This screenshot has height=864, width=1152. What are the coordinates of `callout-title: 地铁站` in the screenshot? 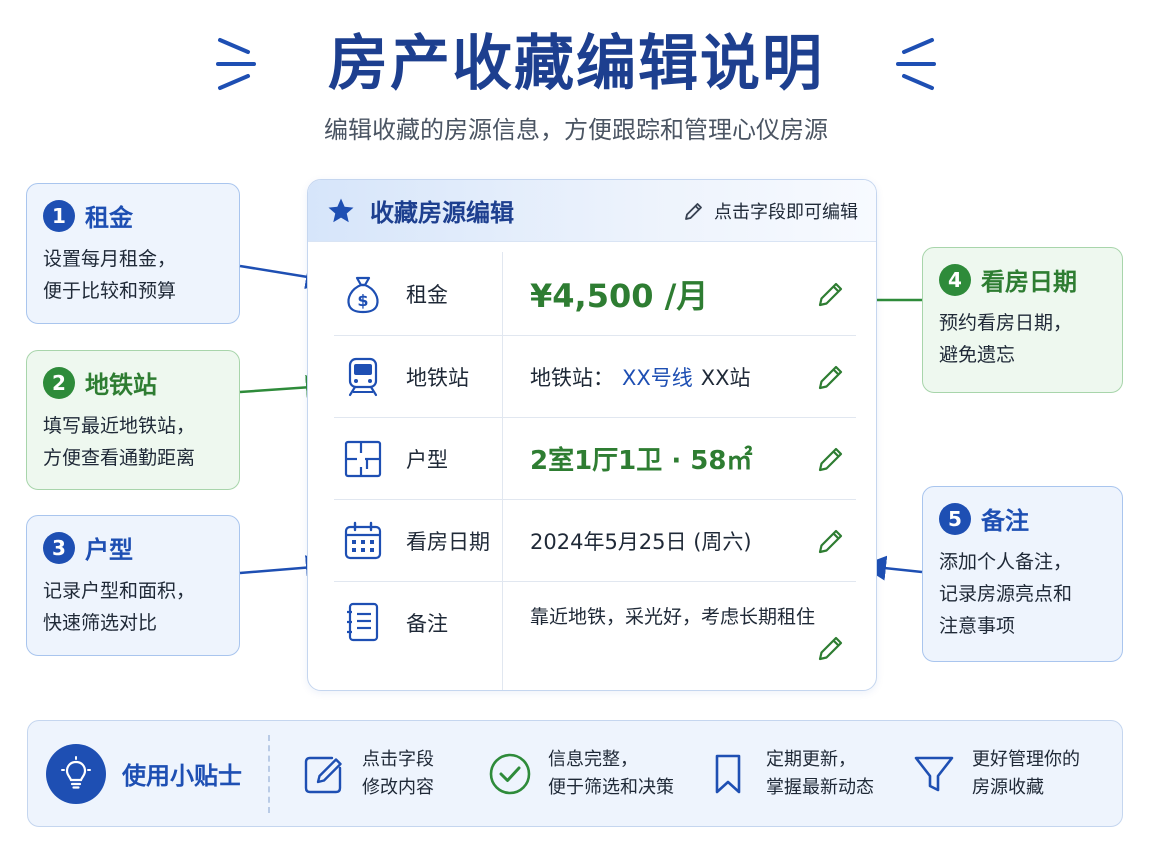 It's located at (121, 385).